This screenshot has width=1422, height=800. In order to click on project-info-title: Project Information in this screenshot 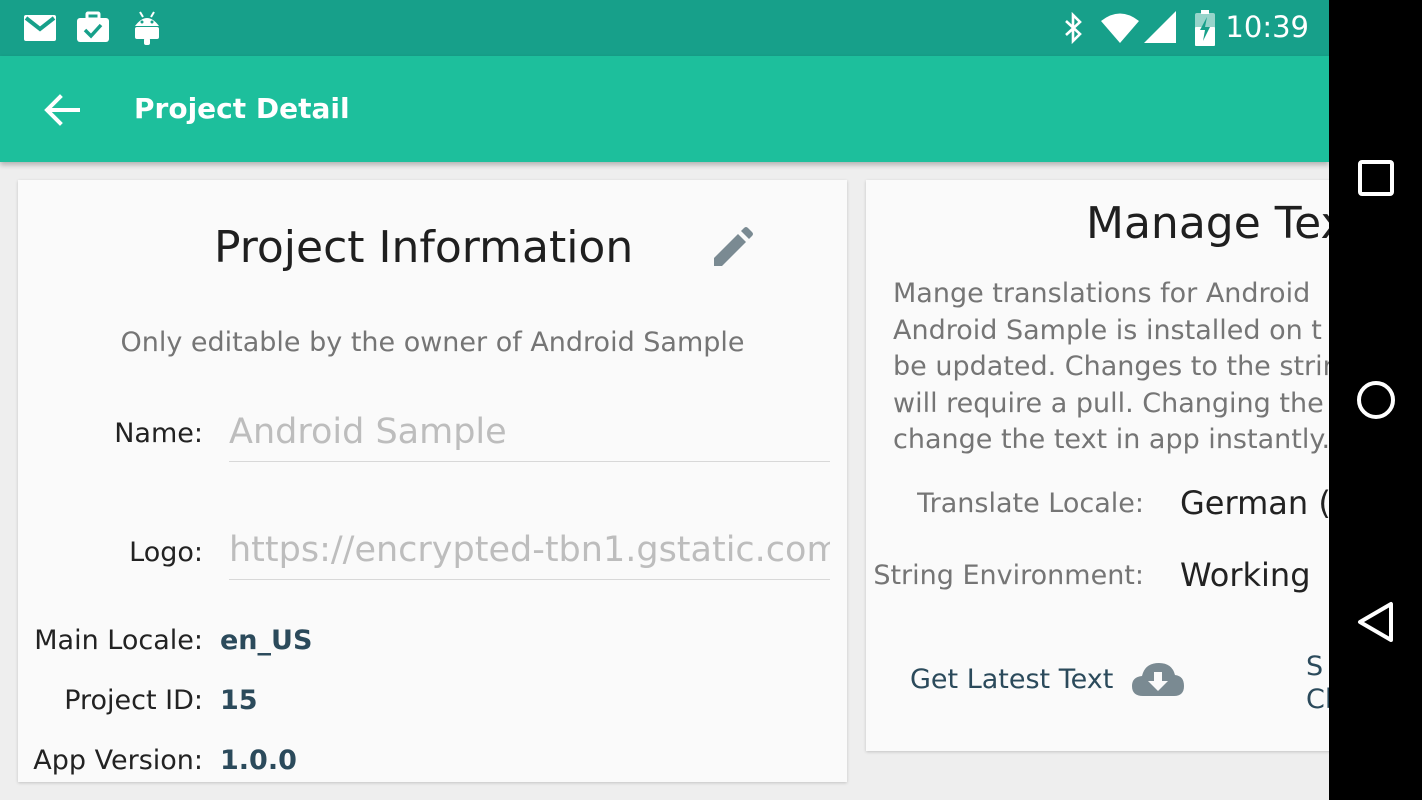, I will do `click(424, 247)`.